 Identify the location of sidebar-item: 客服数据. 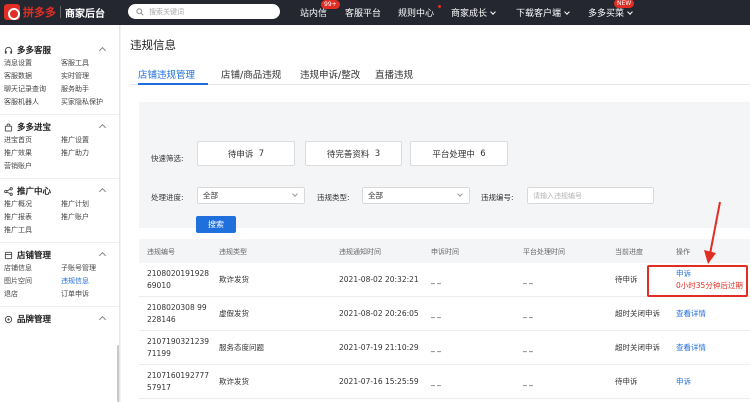
(32, 76).